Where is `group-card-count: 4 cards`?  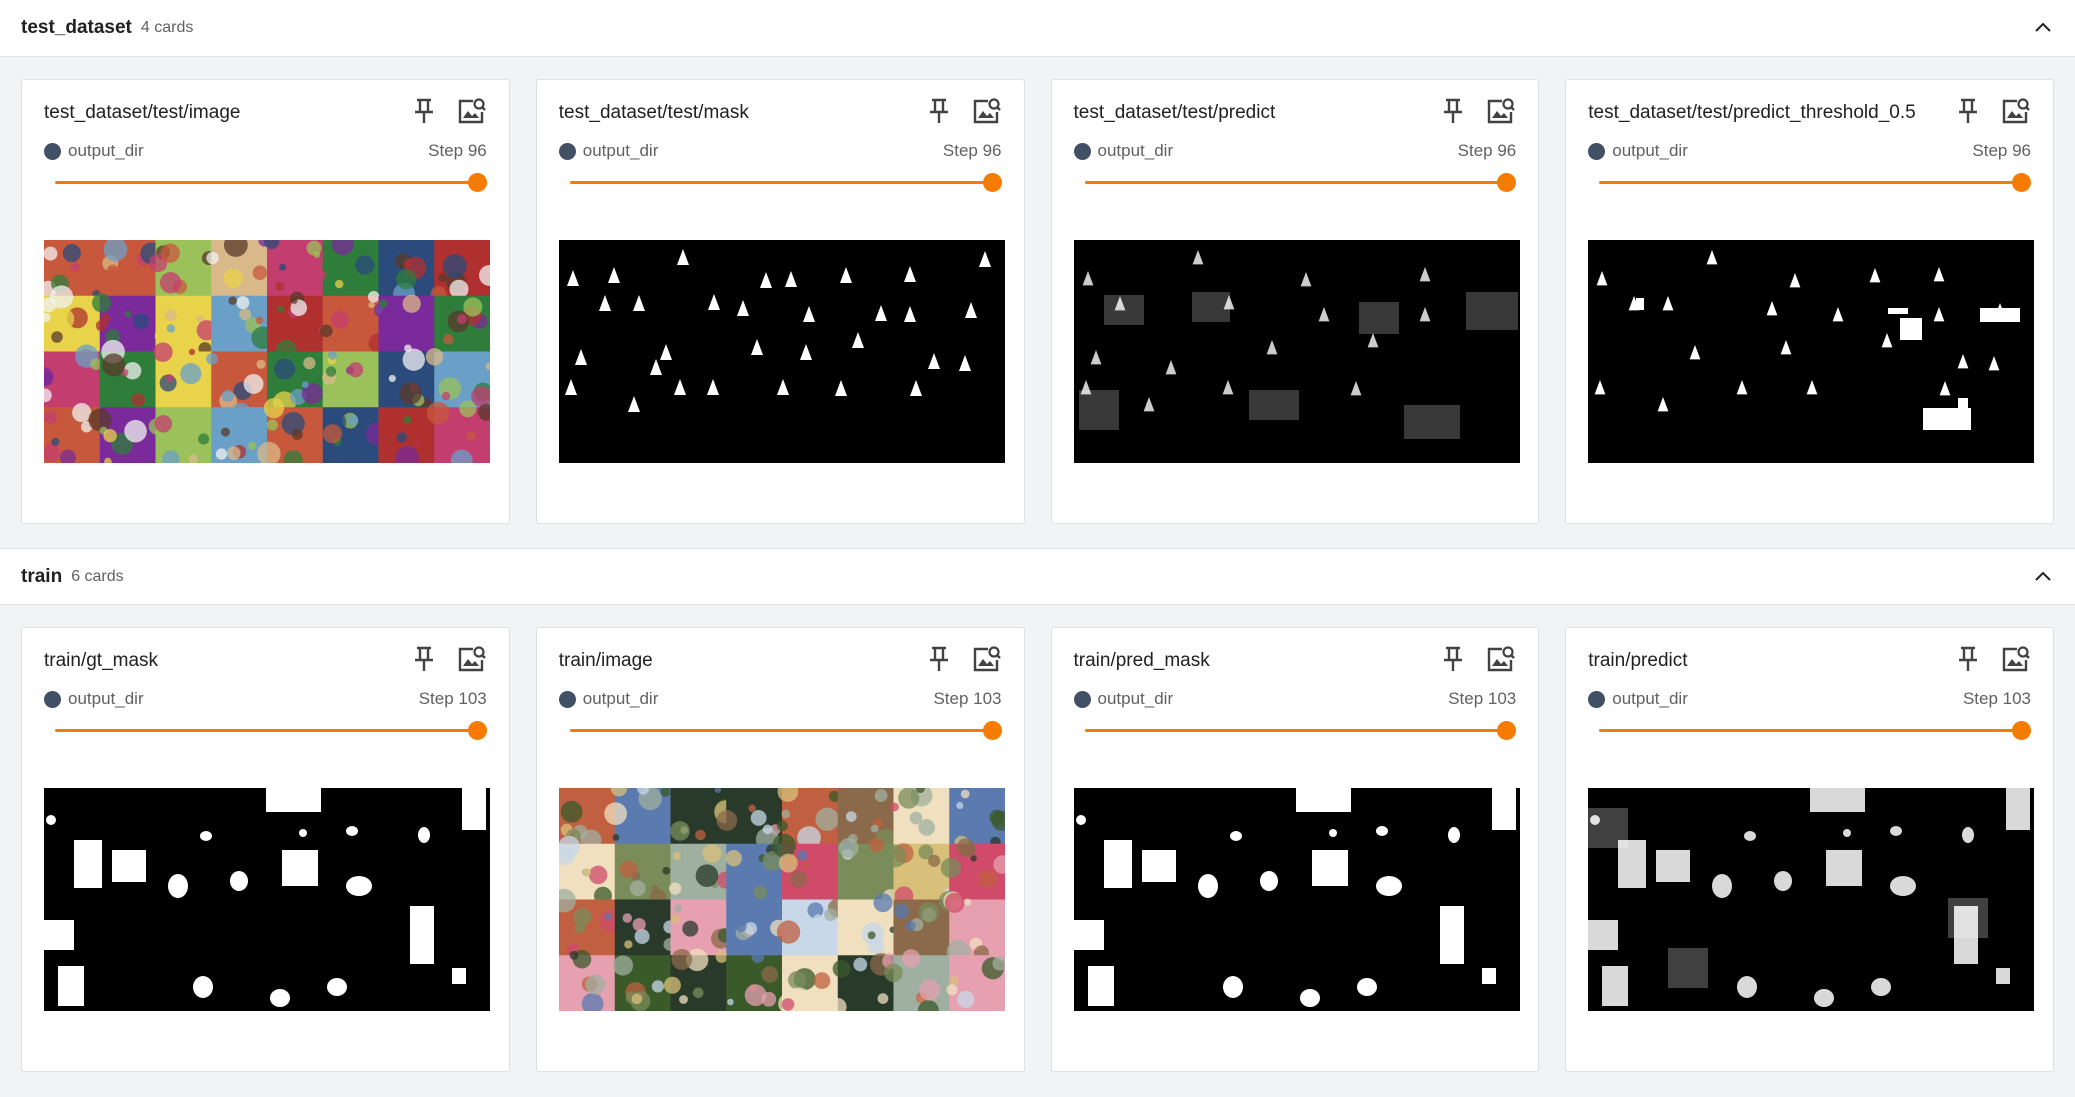 group-card-count: 4 cards is located at coordinates (167, 27).